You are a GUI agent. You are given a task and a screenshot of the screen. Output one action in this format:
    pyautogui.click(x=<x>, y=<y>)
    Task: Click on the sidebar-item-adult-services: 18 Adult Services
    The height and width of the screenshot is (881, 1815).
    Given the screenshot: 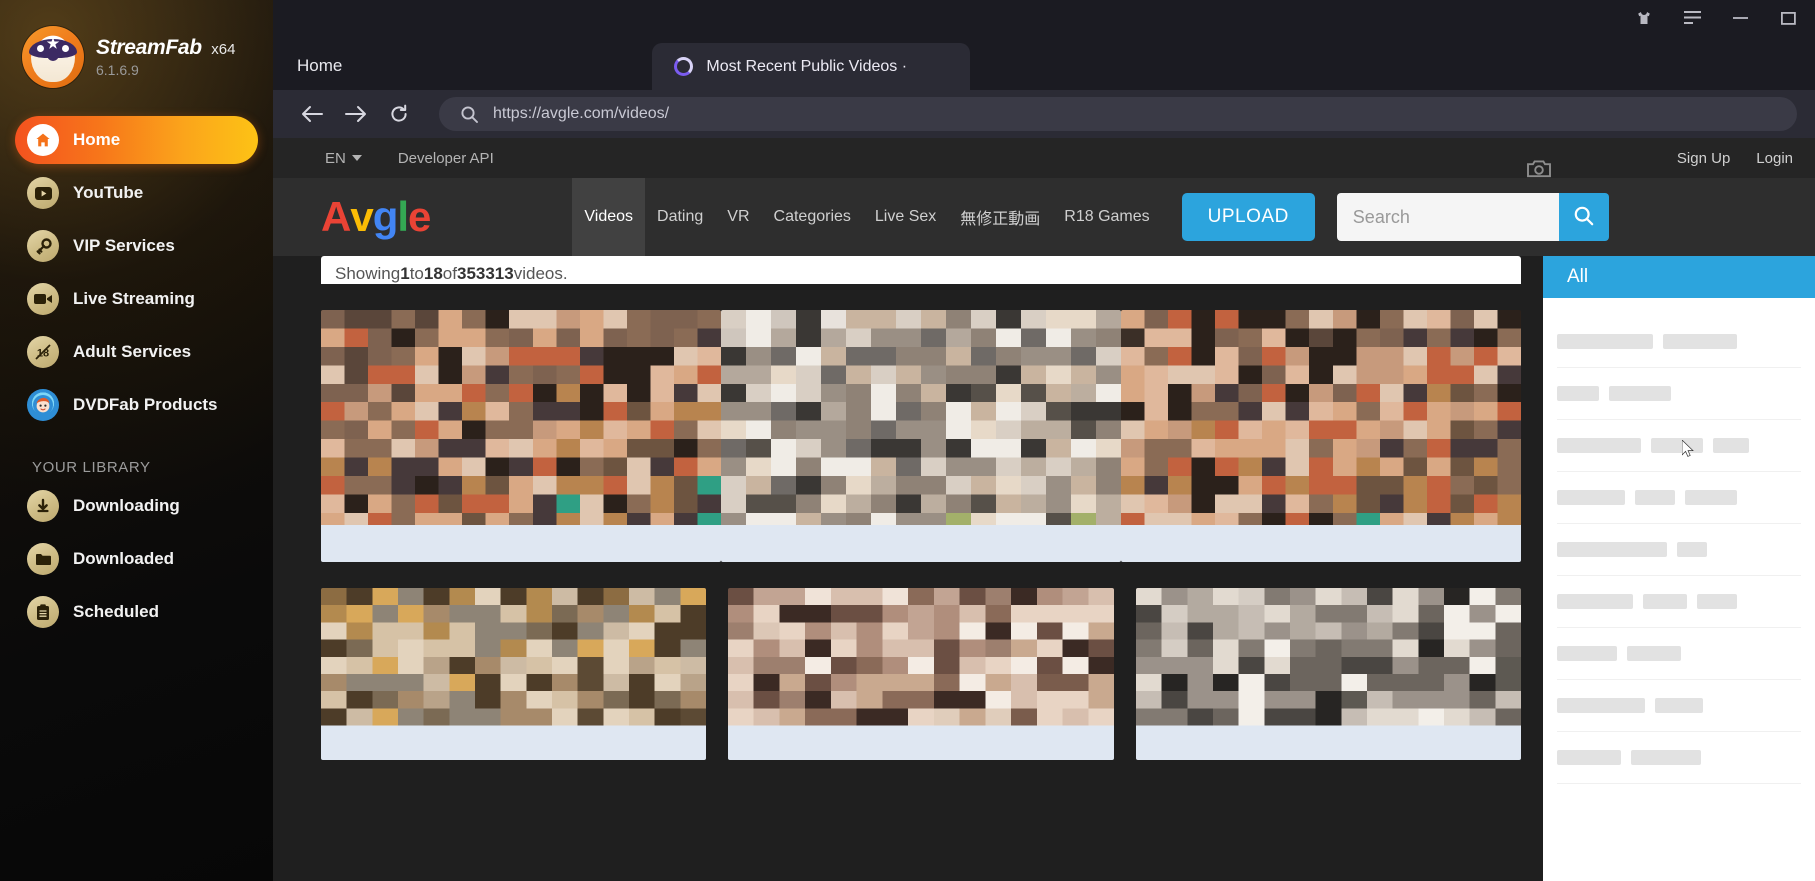 What is the action you would take?
    pyautogui.click(x=136, y=352)
    